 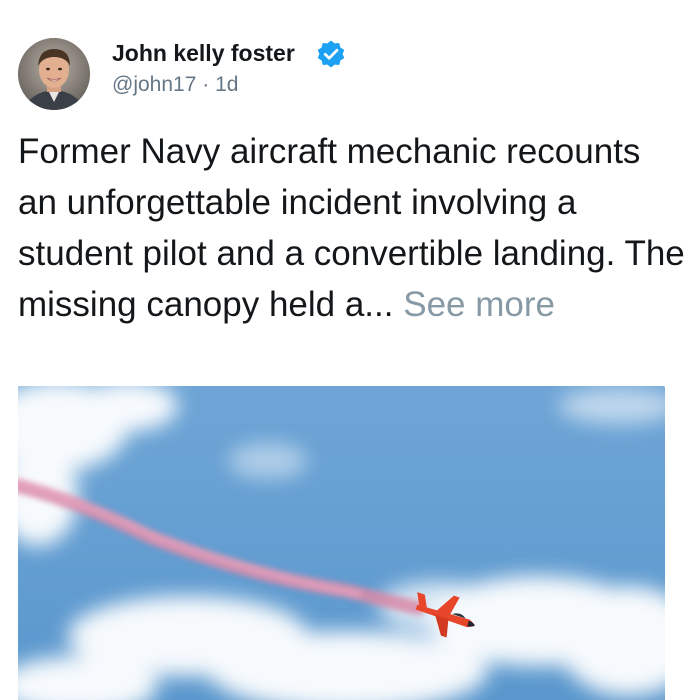 I want to click on profile-photo-icon, so click(x=54, y=74).